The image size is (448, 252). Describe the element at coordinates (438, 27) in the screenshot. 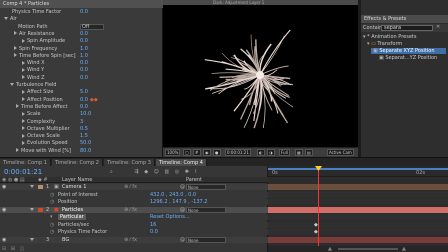

I see `search-clear-icon: ✕` at that location.